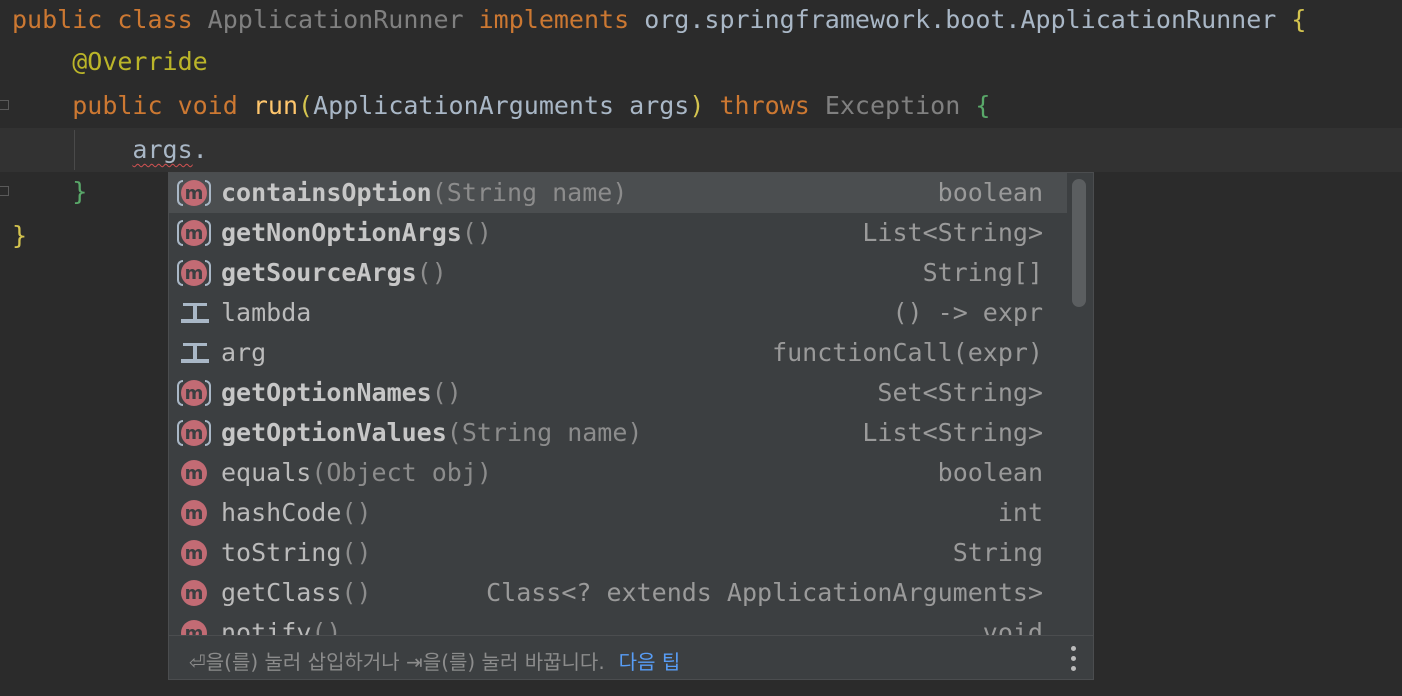 This screenshot has height=696, width=1402. I want to click on code-token: @Override, so click(140, 61).